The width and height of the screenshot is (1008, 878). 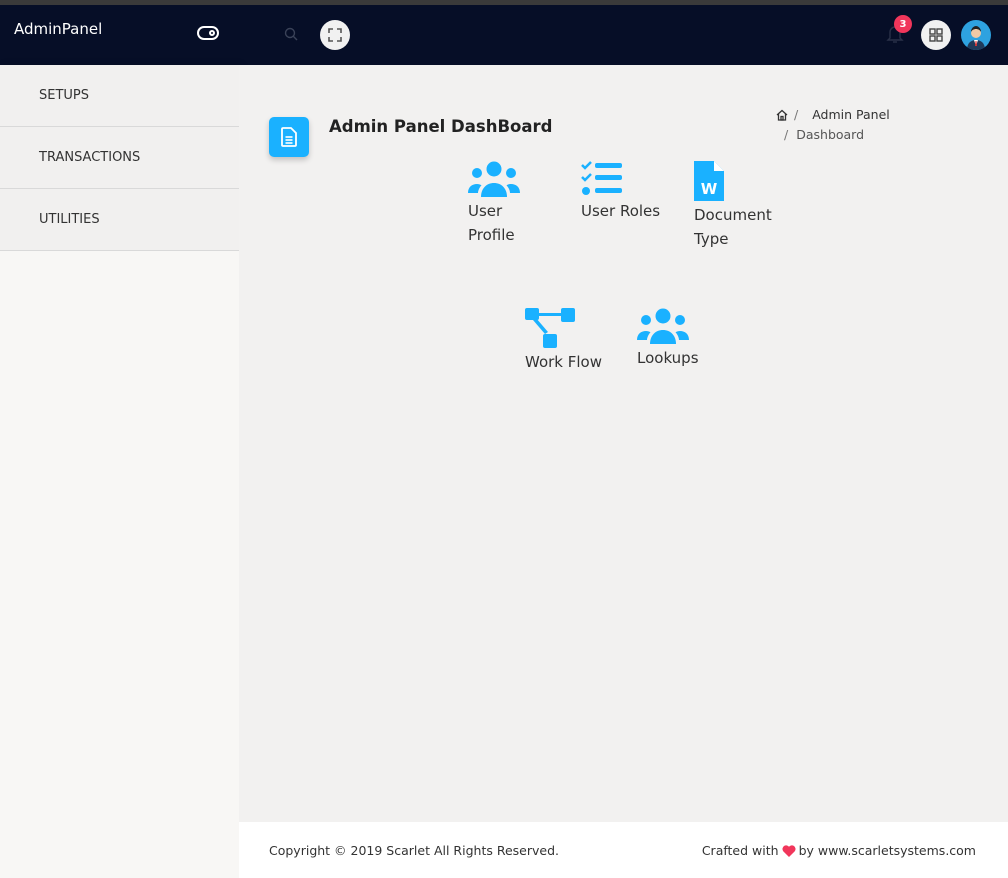 What do you see at coordinates (291, 33) in the screenshot?
I see `search-icon` at bounding box center [291, 33].